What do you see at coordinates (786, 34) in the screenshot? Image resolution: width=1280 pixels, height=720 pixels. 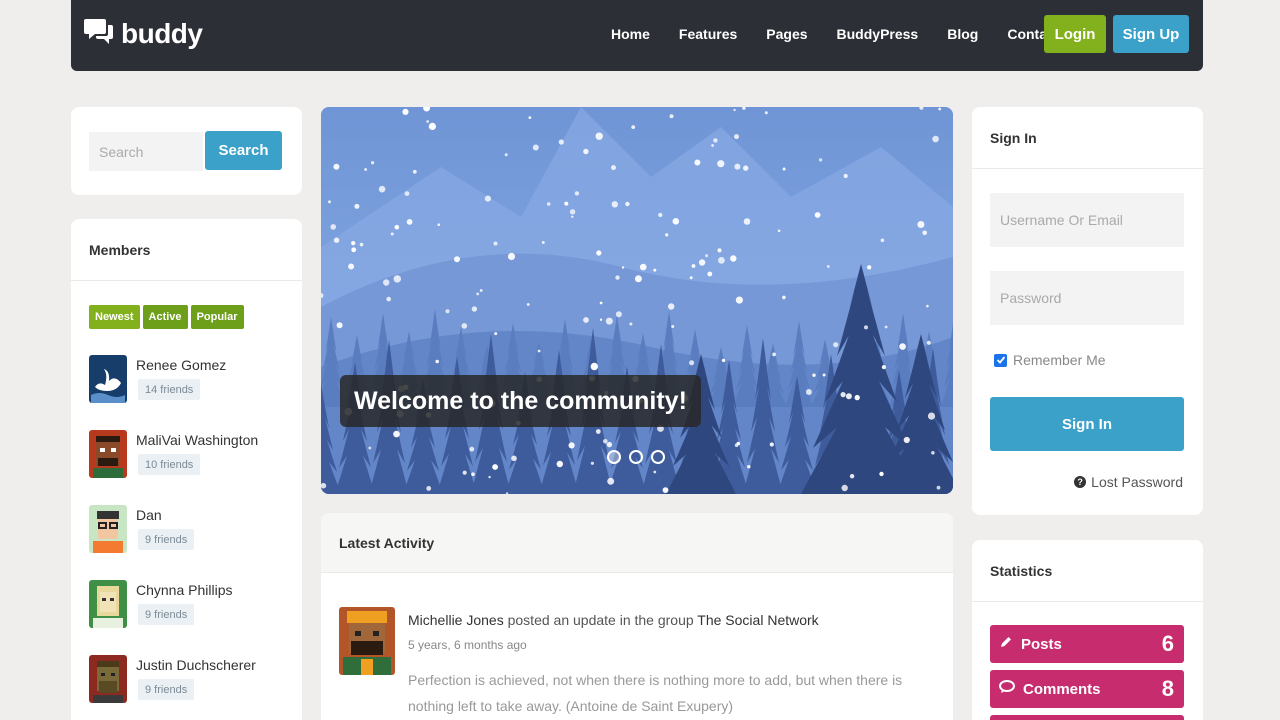 I see `nav-pages: Pages` at bounding box center [786, 34].